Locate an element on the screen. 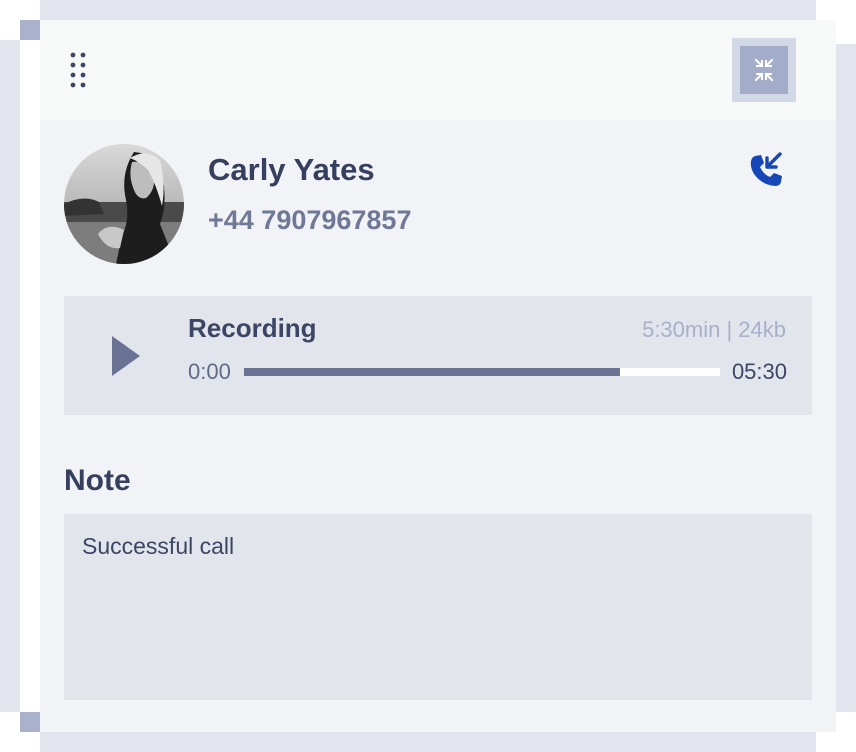  resize-handle-top-left is located at coordinates (30, 30).